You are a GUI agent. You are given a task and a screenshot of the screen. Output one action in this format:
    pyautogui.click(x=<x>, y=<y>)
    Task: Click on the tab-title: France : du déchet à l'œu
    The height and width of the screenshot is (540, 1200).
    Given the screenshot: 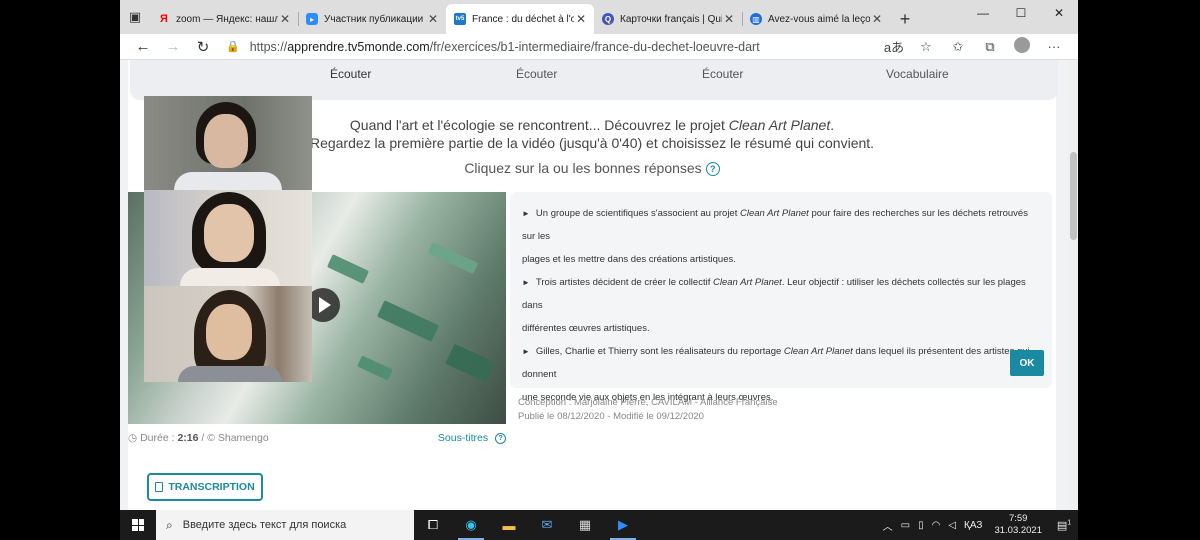 What is the action you would take?
    pyautogui.click(x=523, y=19)
    